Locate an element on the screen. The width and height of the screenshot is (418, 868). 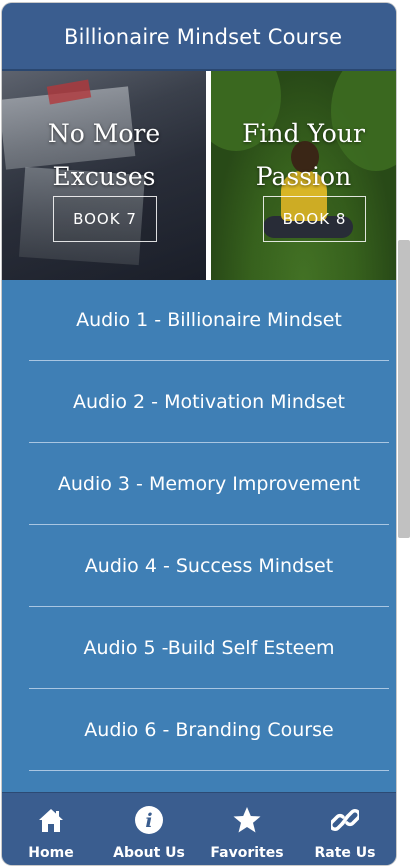
scrollbar-thumb is located at coordinates (404, 389).